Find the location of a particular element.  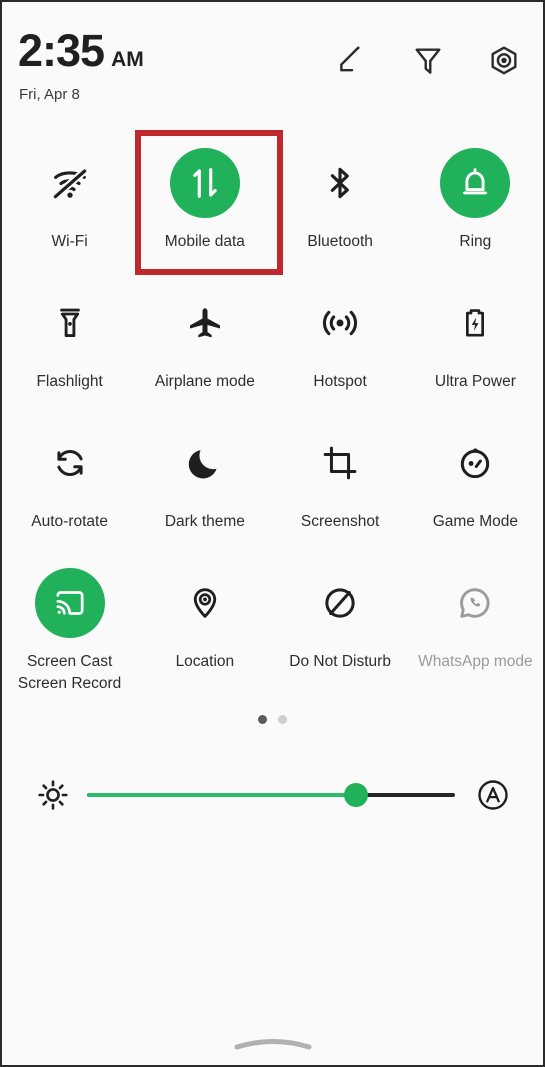

tile-ring: Ring is located at coordinates (475, 205).